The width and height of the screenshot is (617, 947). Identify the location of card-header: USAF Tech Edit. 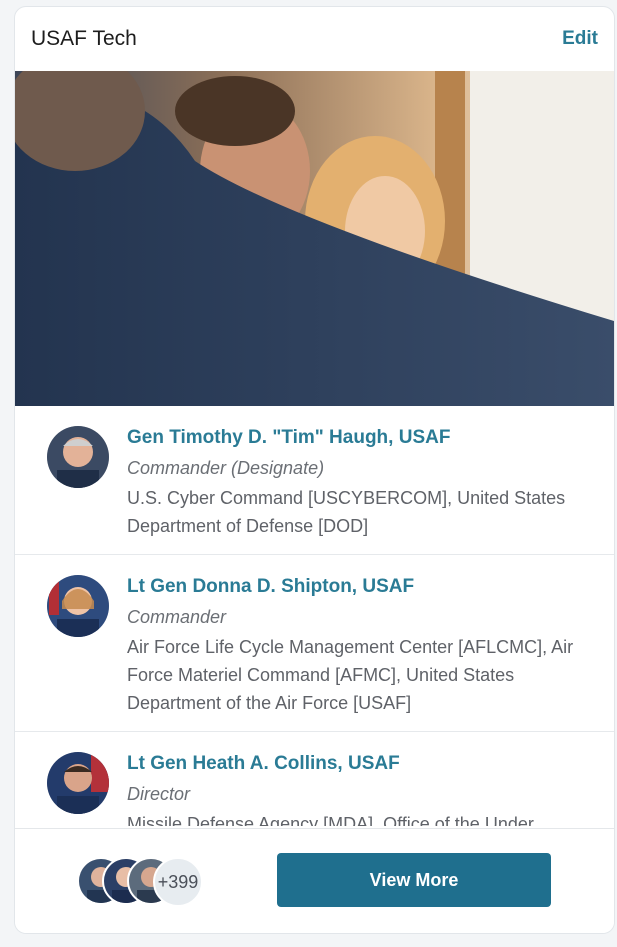
(314, 39).